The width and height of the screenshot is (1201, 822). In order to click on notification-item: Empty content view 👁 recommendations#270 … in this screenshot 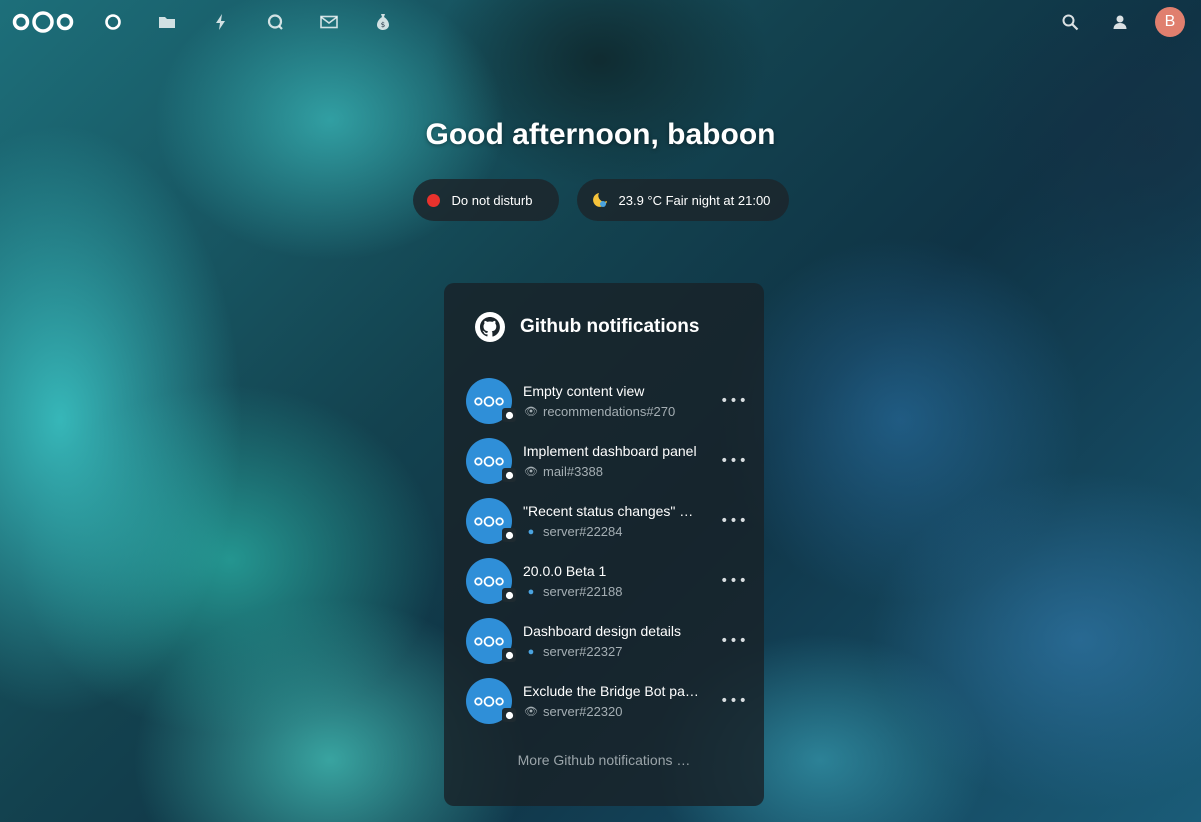, I will do `click(606, 401)`.